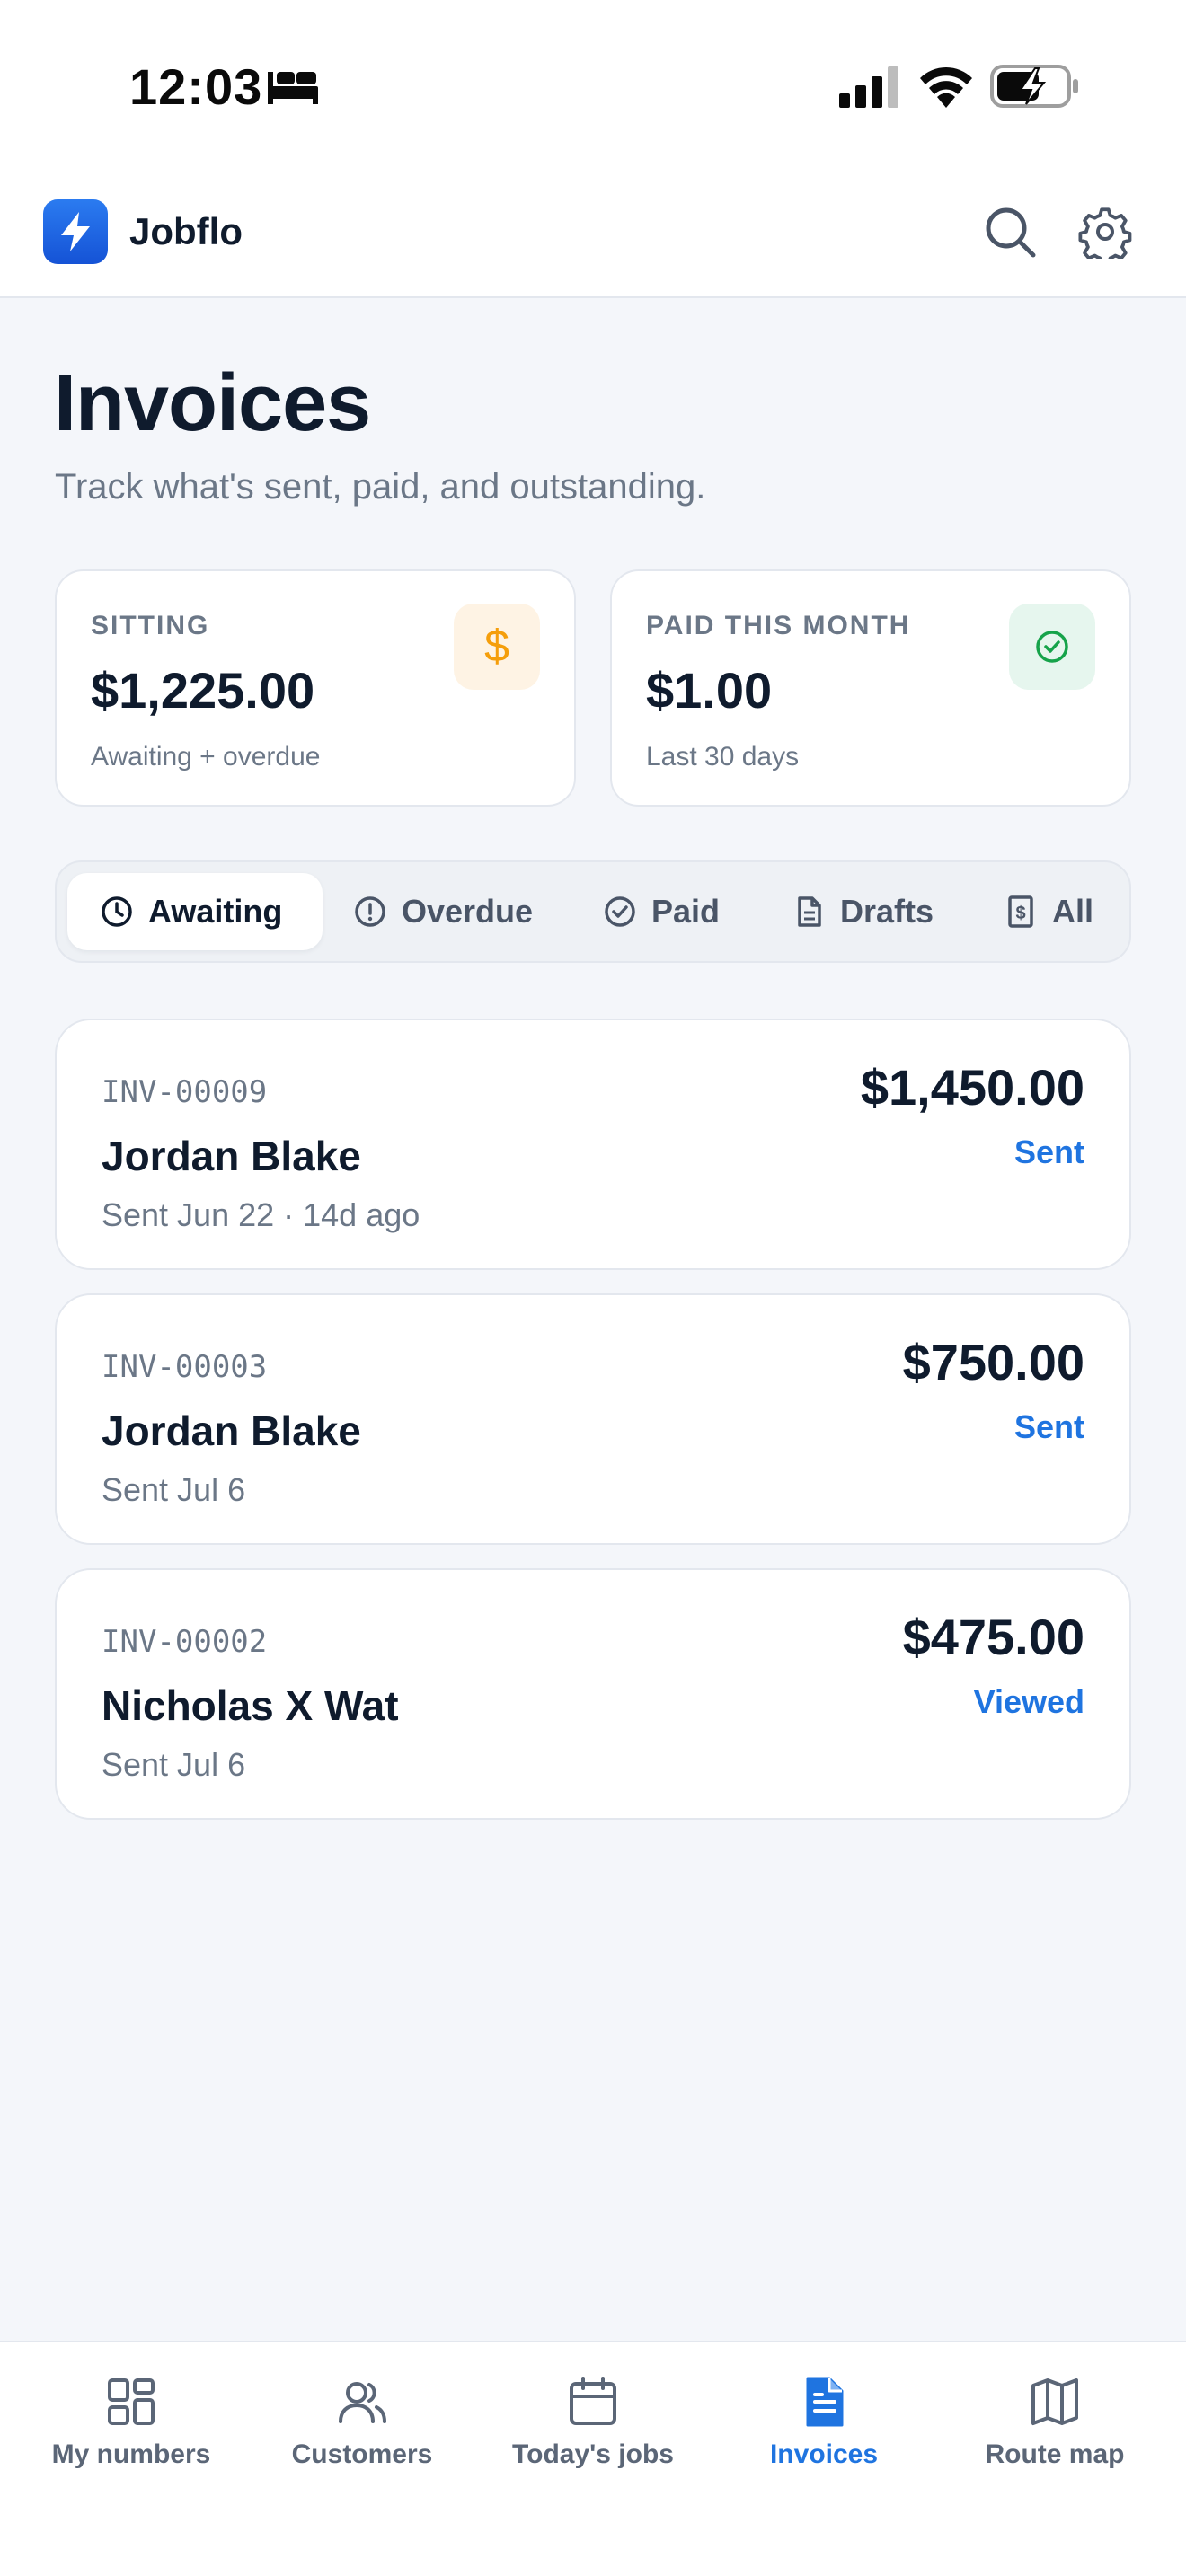 The image size is (1186, 2576). What do you see at coordinates (131, 2454) in the screenshot?
I see `tab-label: My numbers` at bounding box center [131, 2454].